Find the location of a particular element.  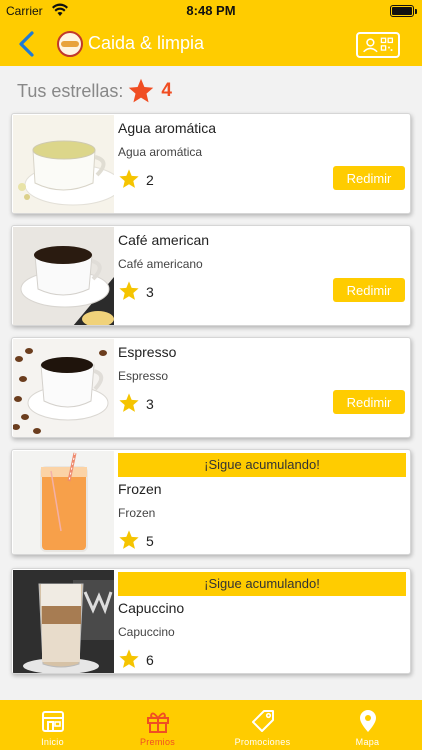

status-bar: Carrier 8:48 PM is located at coordinates (211, 11).